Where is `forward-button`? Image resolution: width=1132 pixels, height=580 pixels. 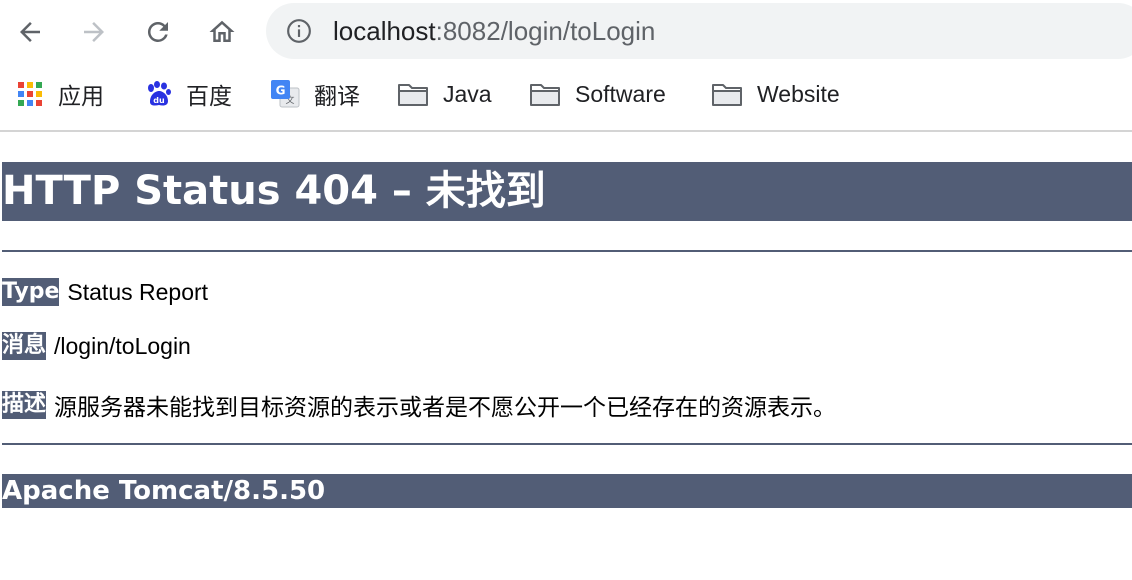
forward-button is located at coordinates (94, 32).